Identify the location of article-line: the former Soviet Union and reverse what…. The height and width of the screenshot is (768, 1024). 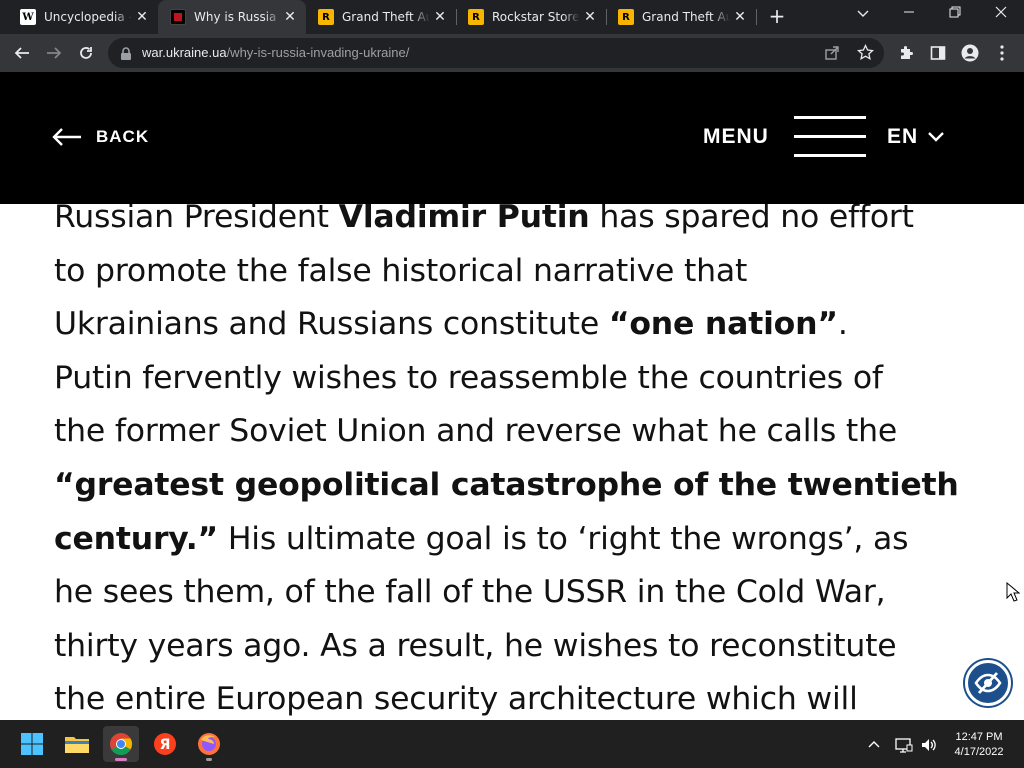
(511, 432).